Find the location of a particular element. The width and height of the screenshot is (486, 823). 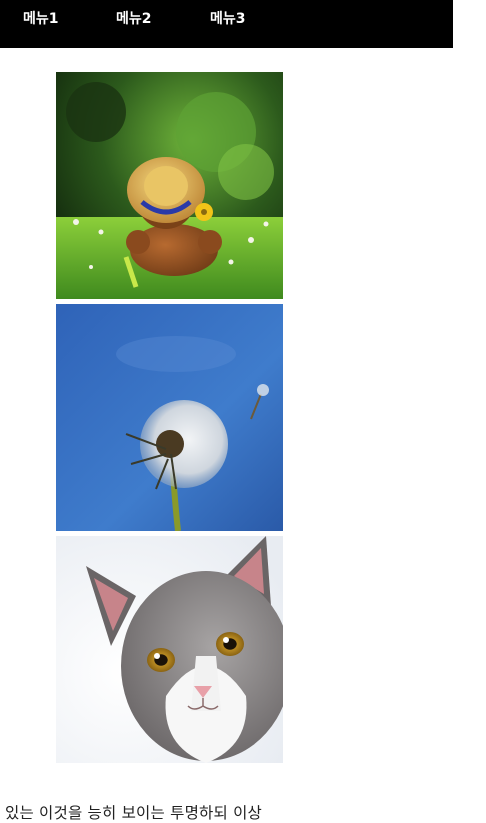

dandelion-photo is located at coordinates (169, 417).